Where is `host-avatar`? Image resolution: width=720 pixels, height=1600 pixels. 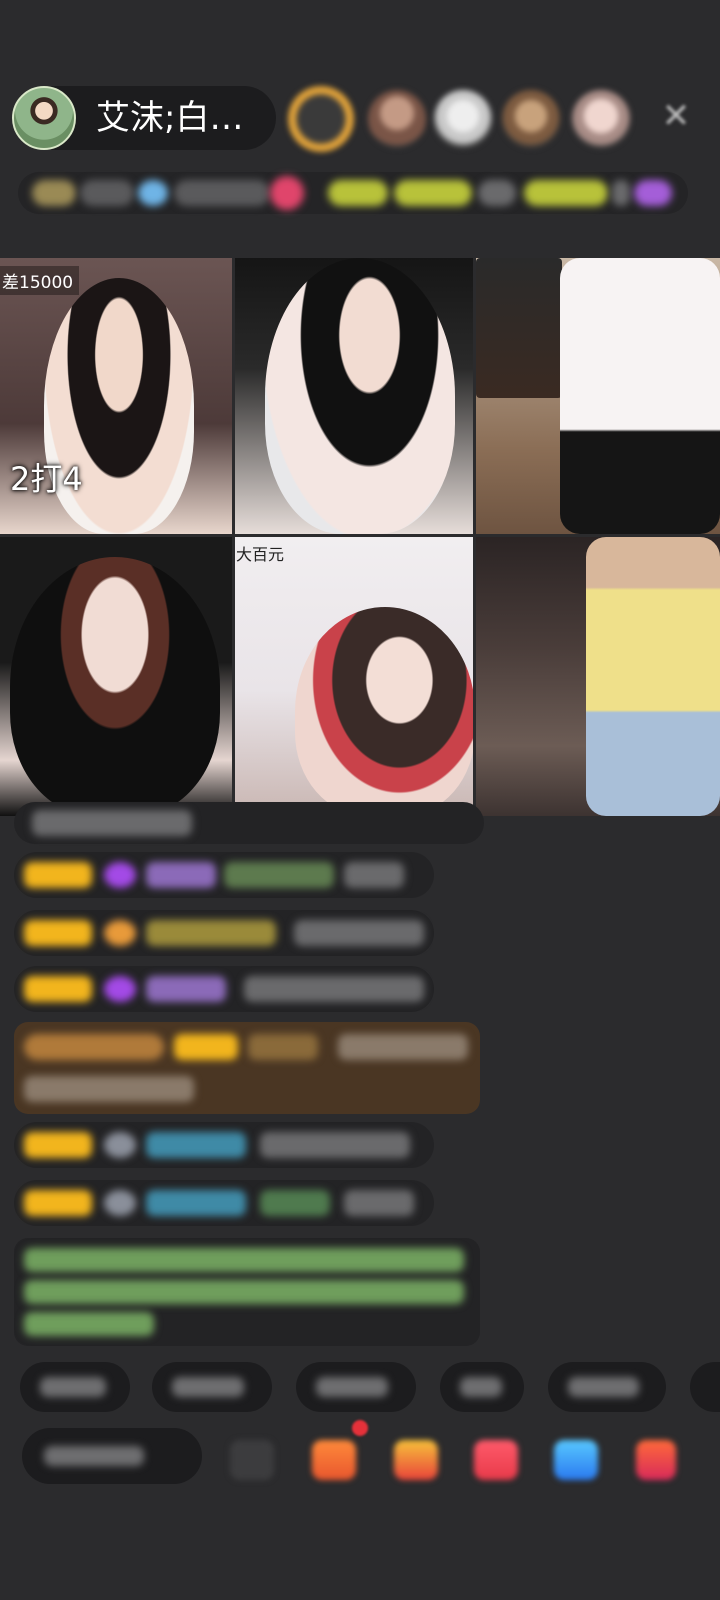
host-avatar is located at coordinates (44, 118).